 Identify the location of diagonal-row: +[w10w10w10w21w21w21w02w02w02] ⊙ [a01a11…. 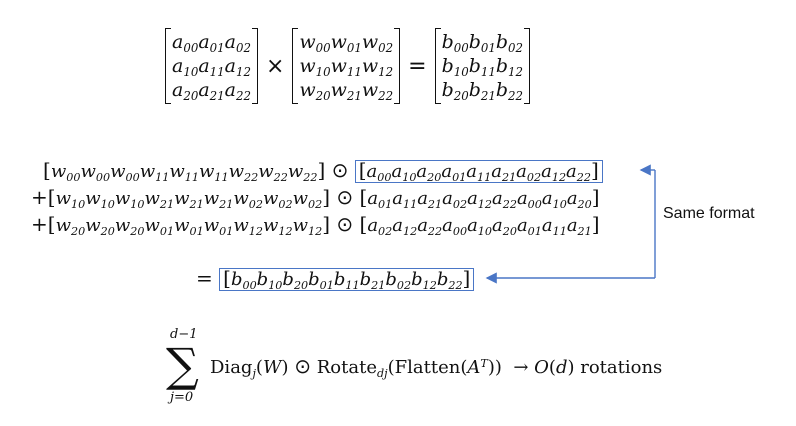
(315, 198).